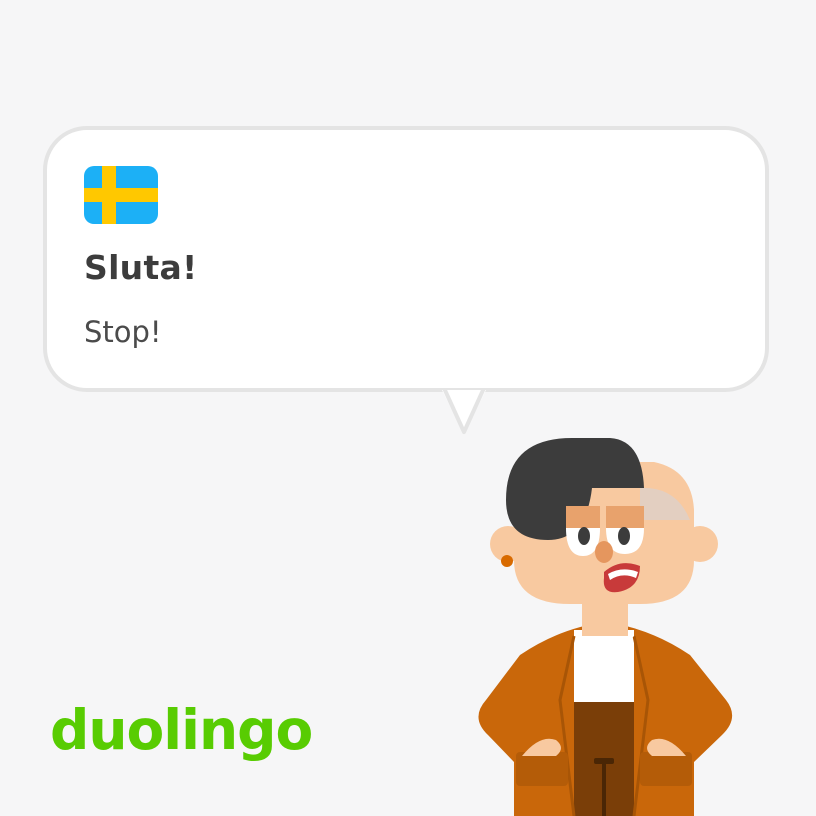 This screenshot has height=816, width=816. What do you see at coordinates (605, 627) in the screenshot?
I see `lily-character-illustration` at bounding box center [605, 627].